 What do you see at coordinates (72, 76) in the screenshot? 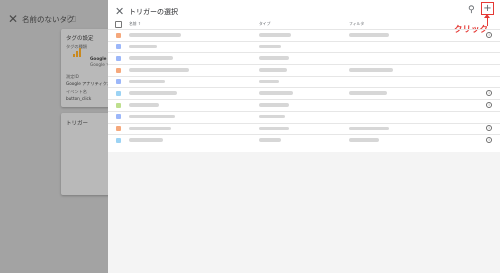
I see `option1-label: 測定ID` at bounding box center [72, 76].